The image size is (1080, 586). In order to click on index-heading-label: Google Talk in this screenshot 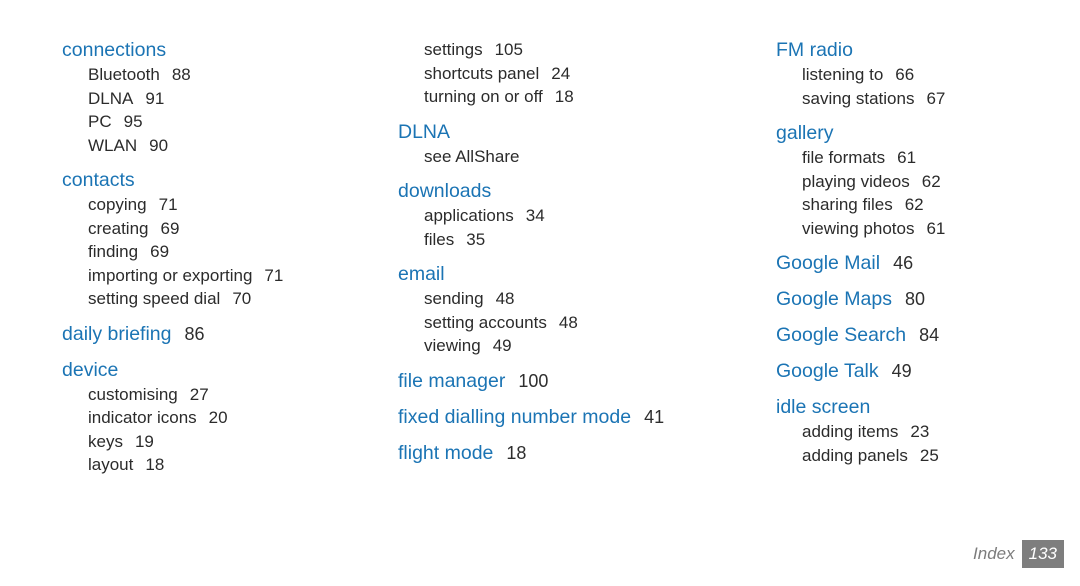, I will do `click(827, 371)`.